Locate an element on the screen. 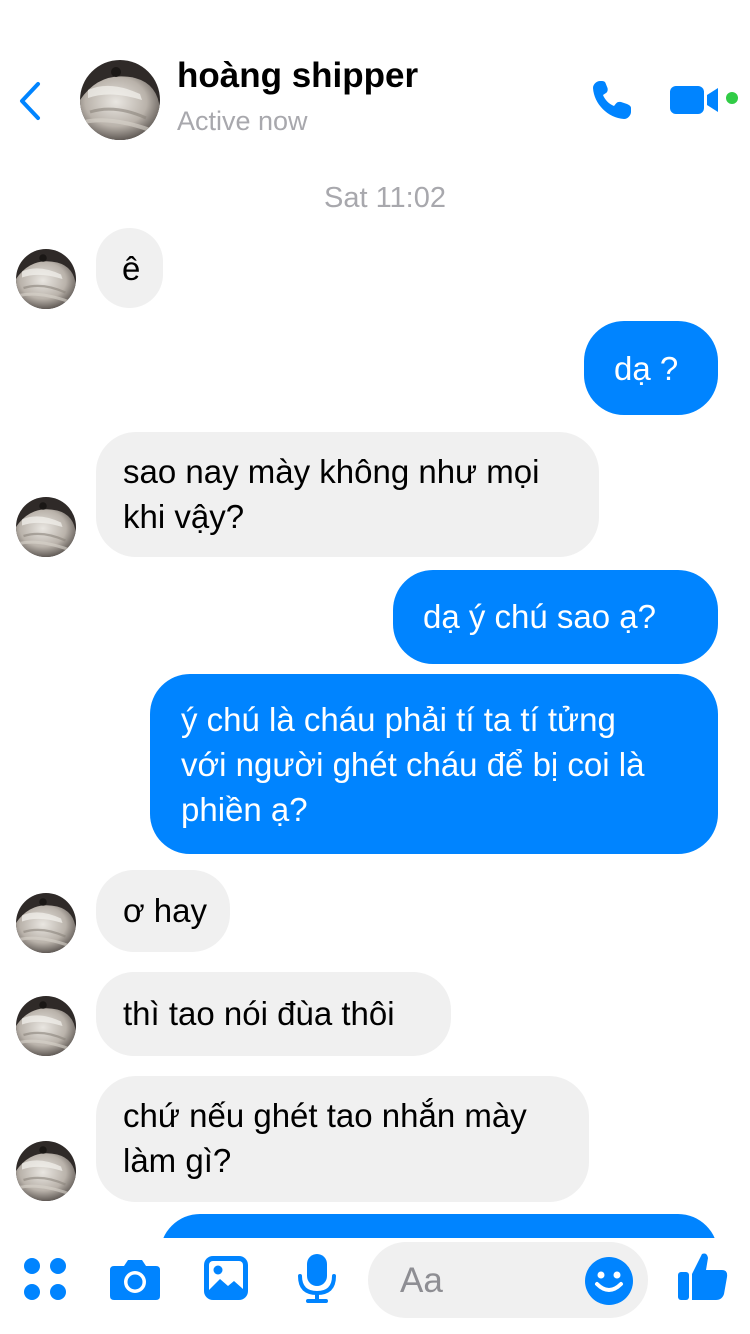 This screenshot has height=1334, width=750. outgoing-message: dạ ý chú sao ạ? is located at coordinates (555, 617).